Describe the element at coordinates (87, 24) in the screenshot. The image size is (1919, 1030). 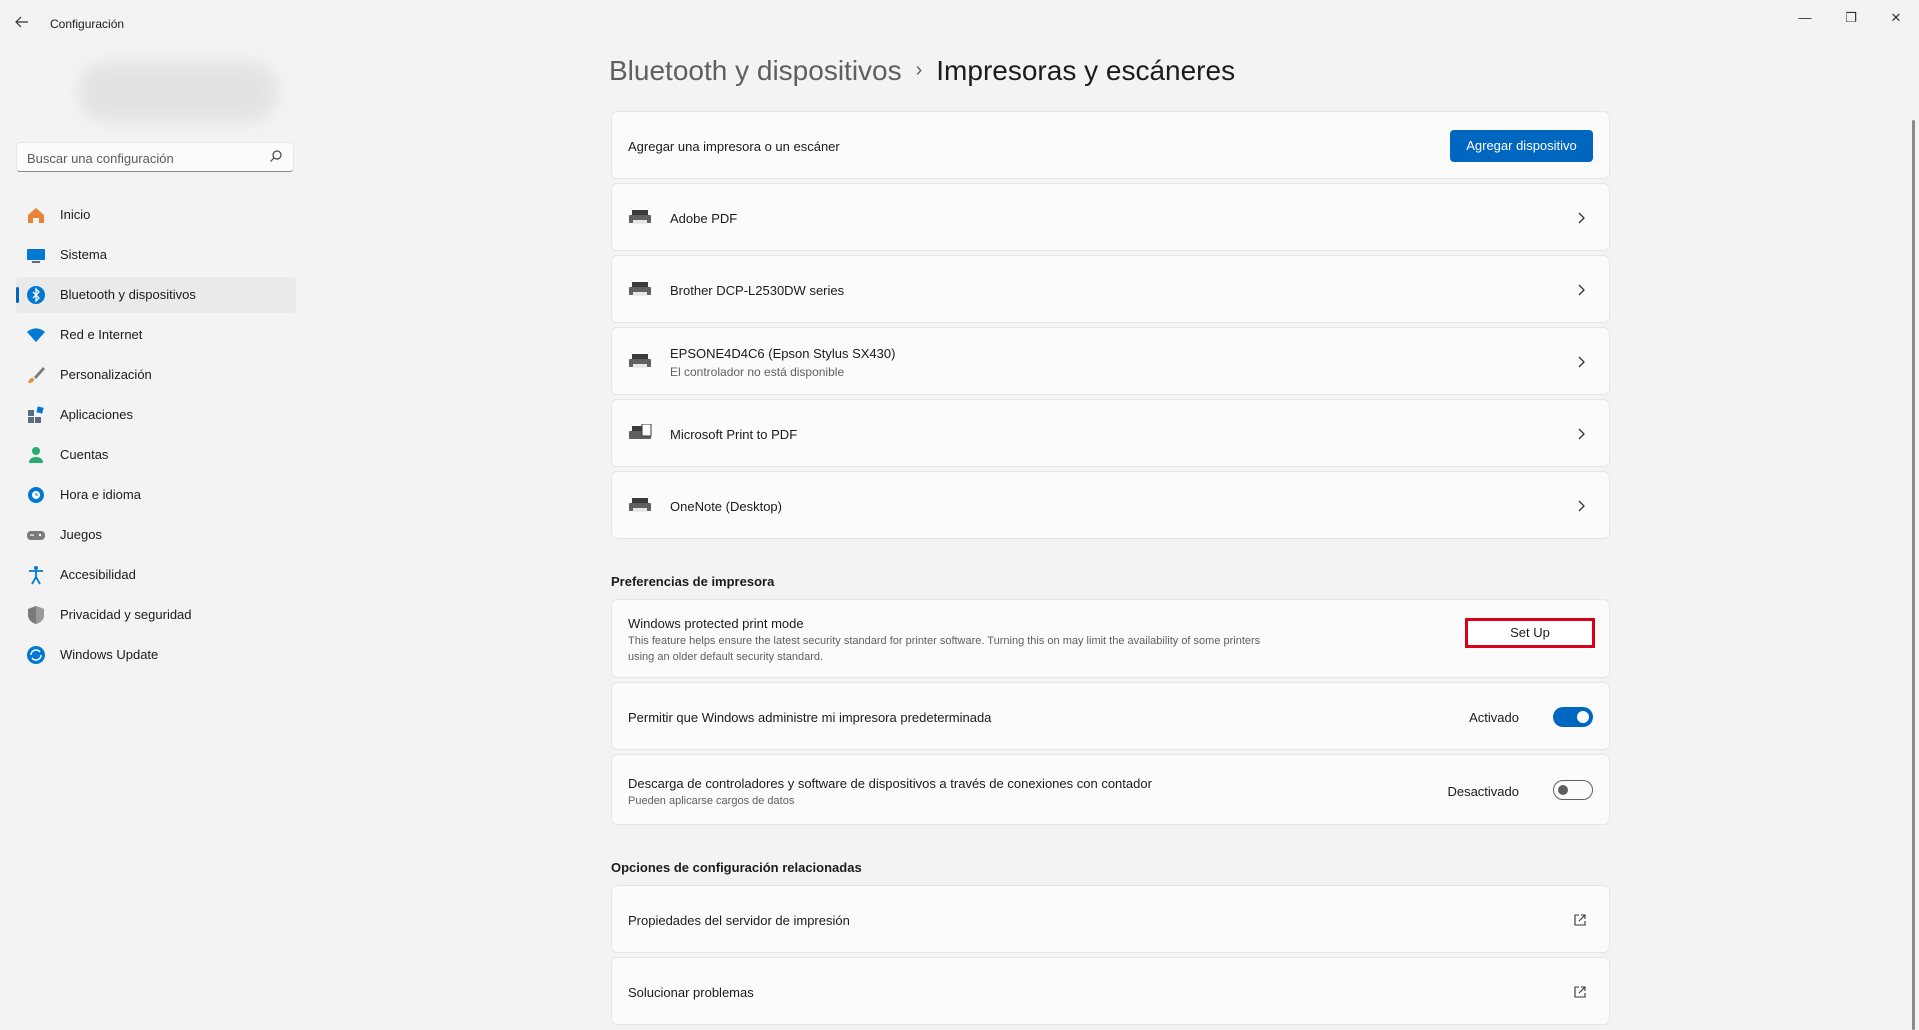
I see `app-title: Configuración` at that location.